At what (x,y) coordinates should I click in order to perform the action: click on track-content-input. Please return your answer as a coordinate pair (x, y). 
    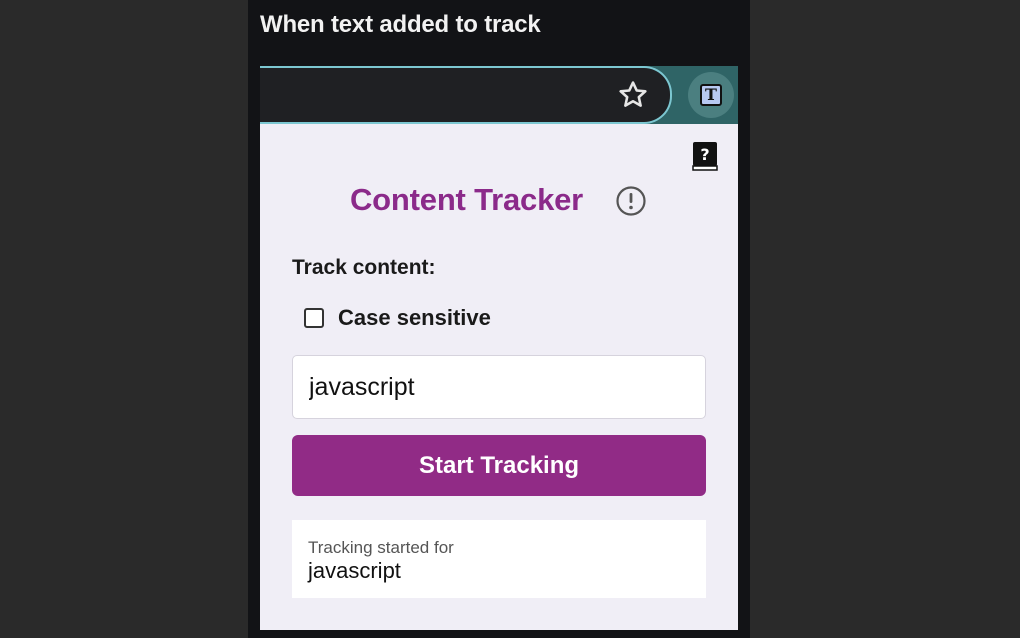
    Looking at the image, I should click on (499, 387).